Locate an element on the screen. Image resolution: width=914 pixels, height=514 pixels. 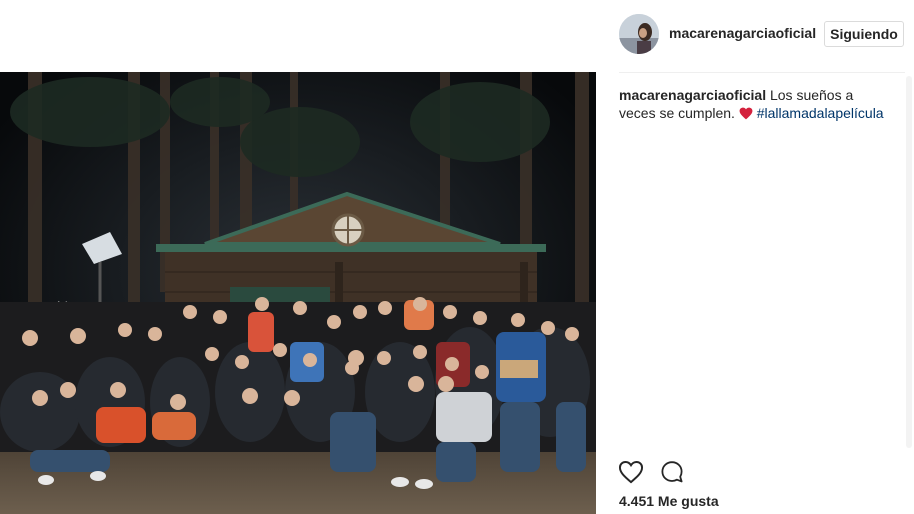
header-divider is located at coordinates (762, 72).